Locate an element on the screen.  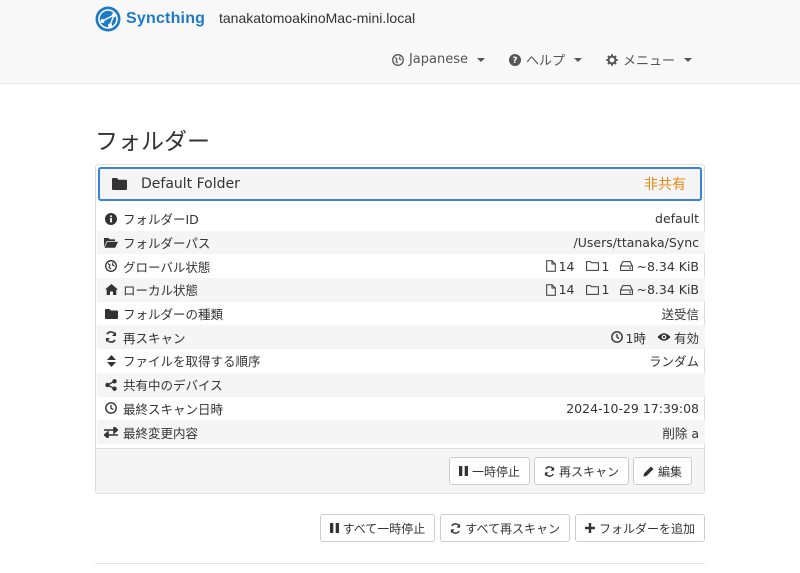
page-title: フォルダー is located at coordinates (152, 142).